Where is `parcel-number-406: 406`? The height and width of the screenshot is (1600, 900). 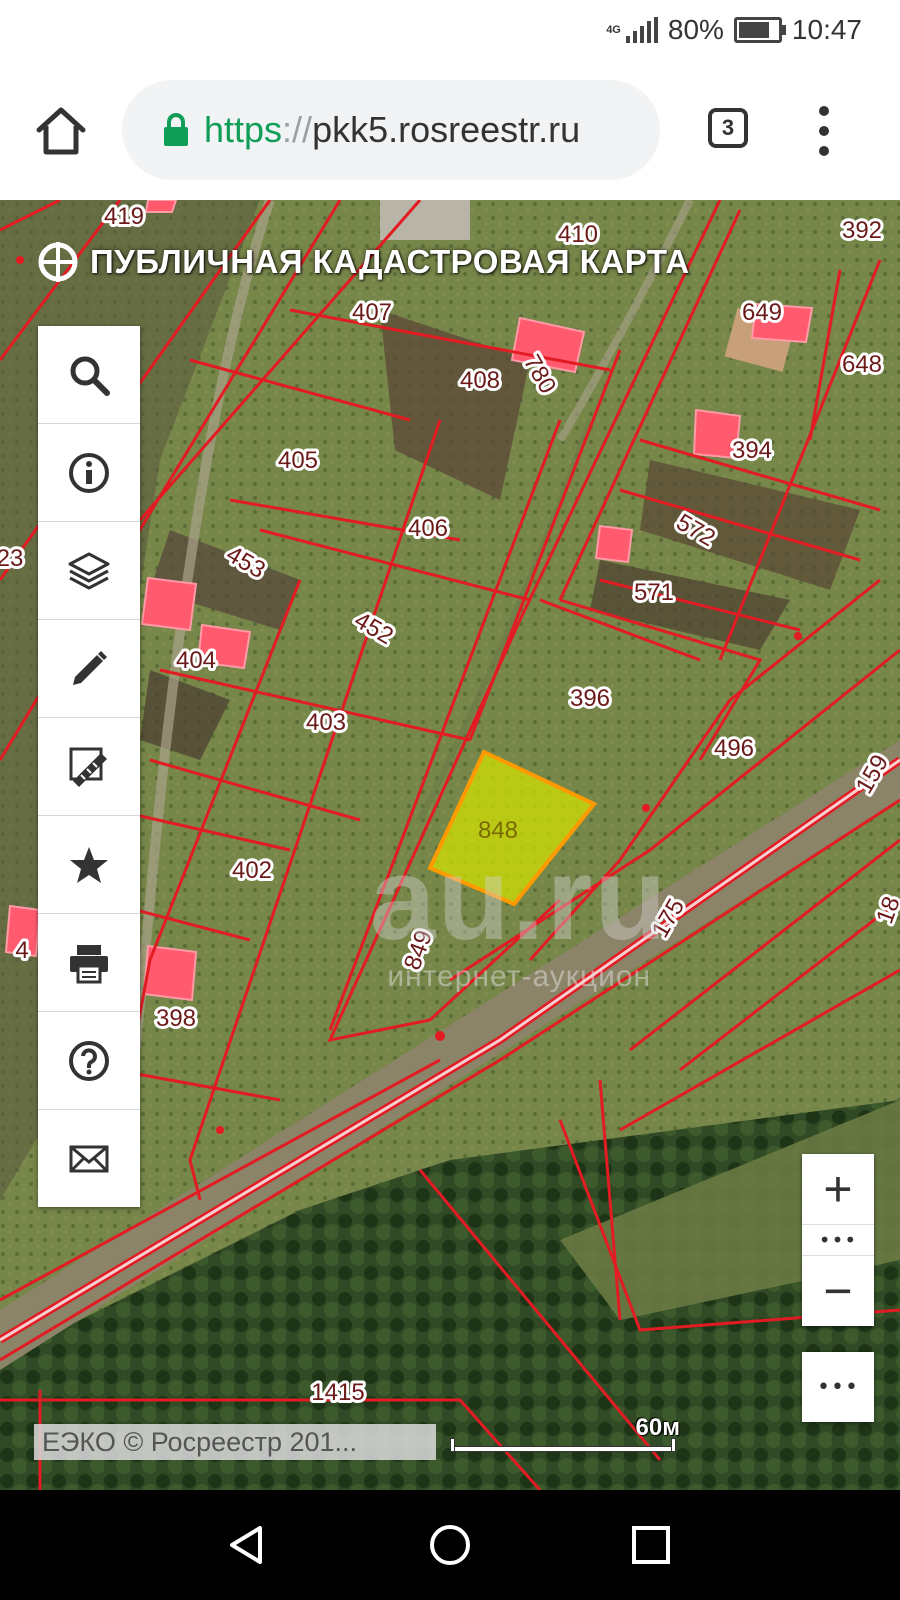
parcel-number-406: 406 is located at coordinates (428, 528).